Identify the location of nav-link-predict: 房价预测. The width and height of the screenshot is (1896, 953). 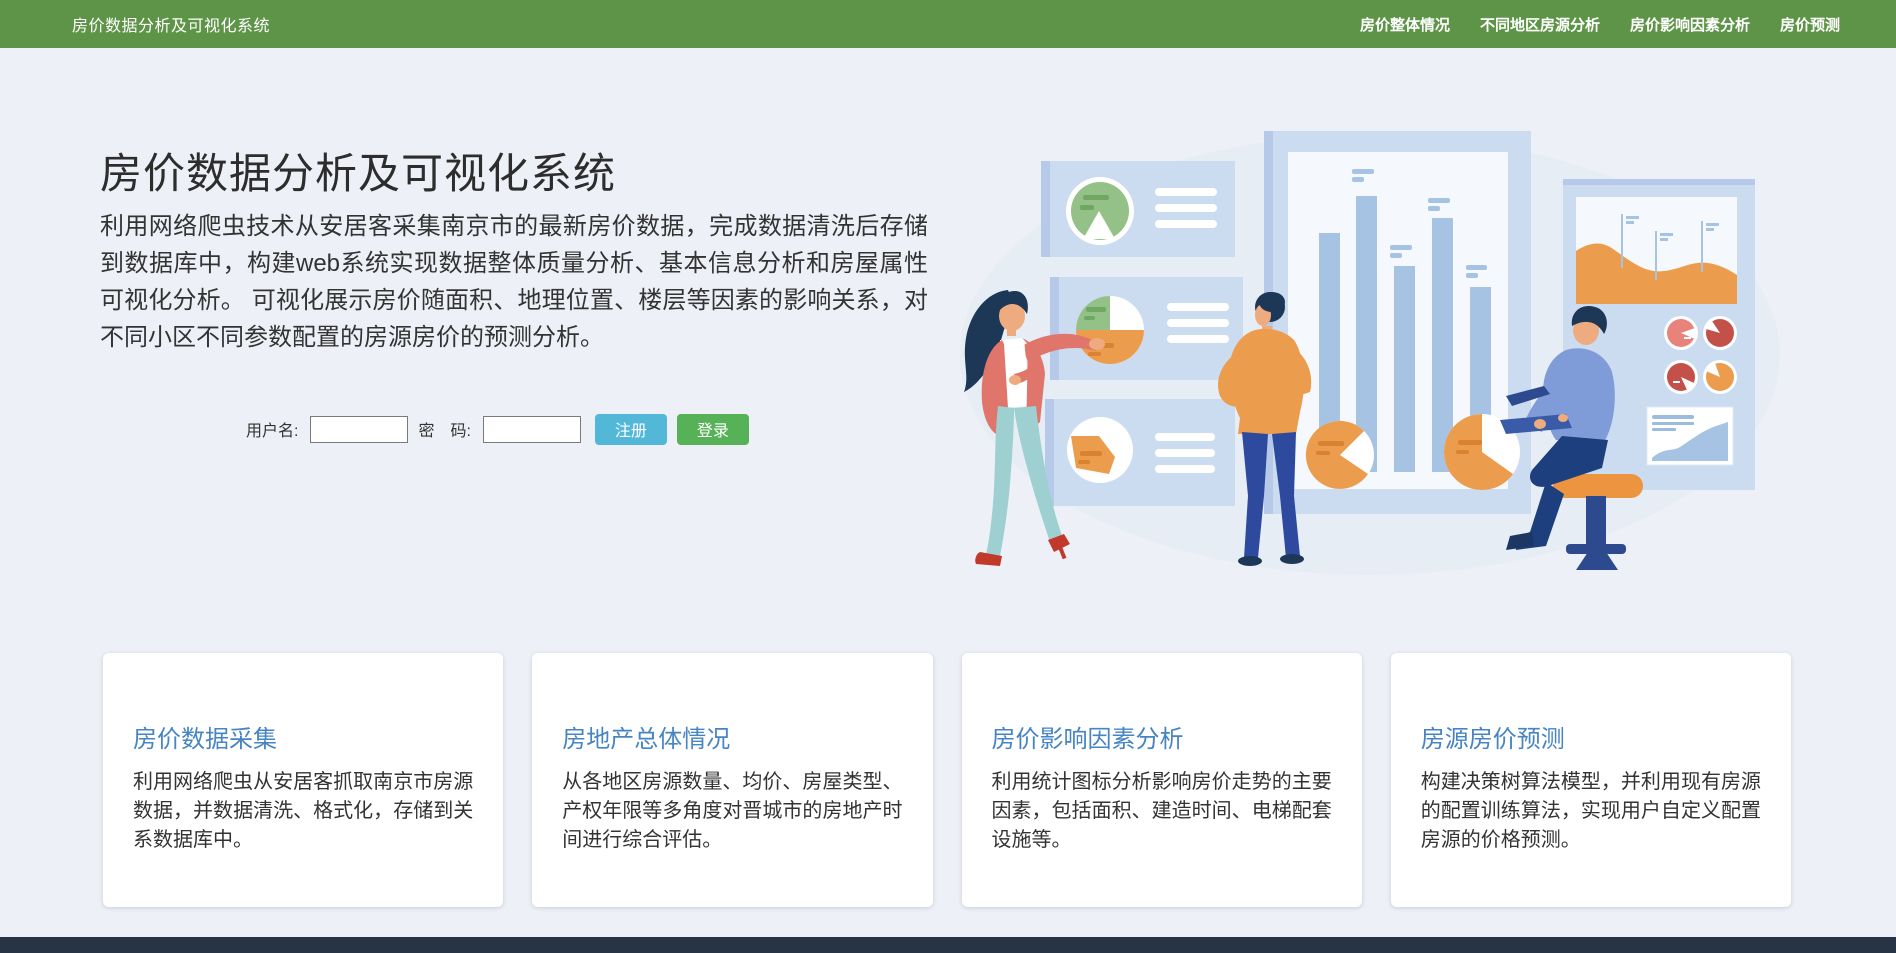
(1810, 24).